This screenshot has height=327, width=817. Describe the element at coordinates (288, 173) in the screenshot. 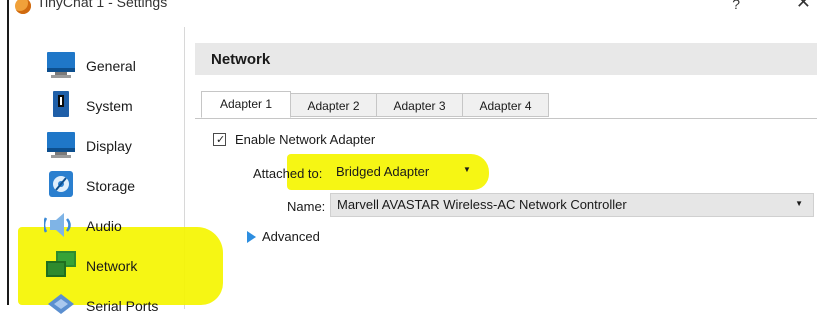

I see `attached-to-label: Attached to:` at that location.